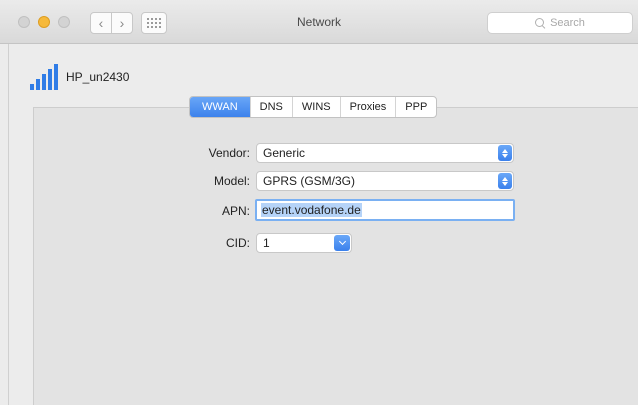 The image size is (638, 405). Describe the element at coordinates (45, 77) in the screenshot. I see `signal-strength-icon` at that location.